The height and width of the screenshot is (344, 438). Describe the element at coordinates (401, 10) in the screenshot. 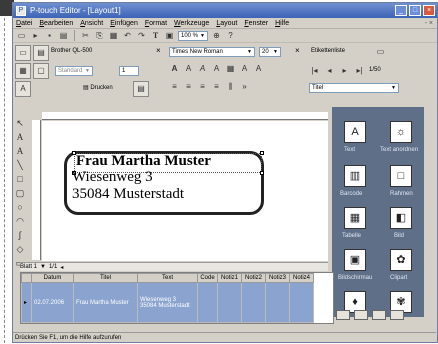

I see `minimize-button: _` at that location.